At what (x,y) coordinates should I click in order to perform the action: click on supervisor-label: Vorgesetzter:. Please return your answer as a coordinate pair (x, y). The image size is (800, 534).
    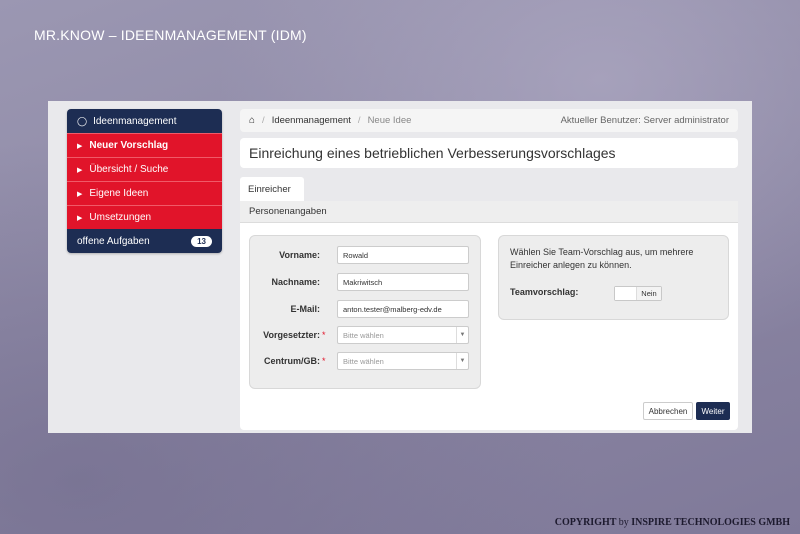
    Looking at the image, I should click on (291, 335).